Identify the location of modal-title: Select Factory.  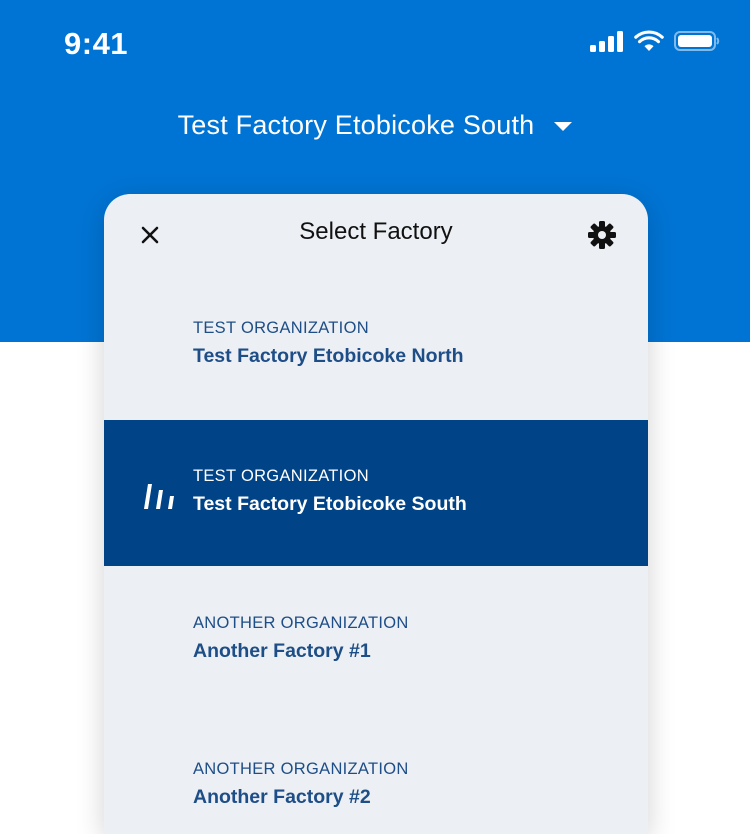
(376, 231).